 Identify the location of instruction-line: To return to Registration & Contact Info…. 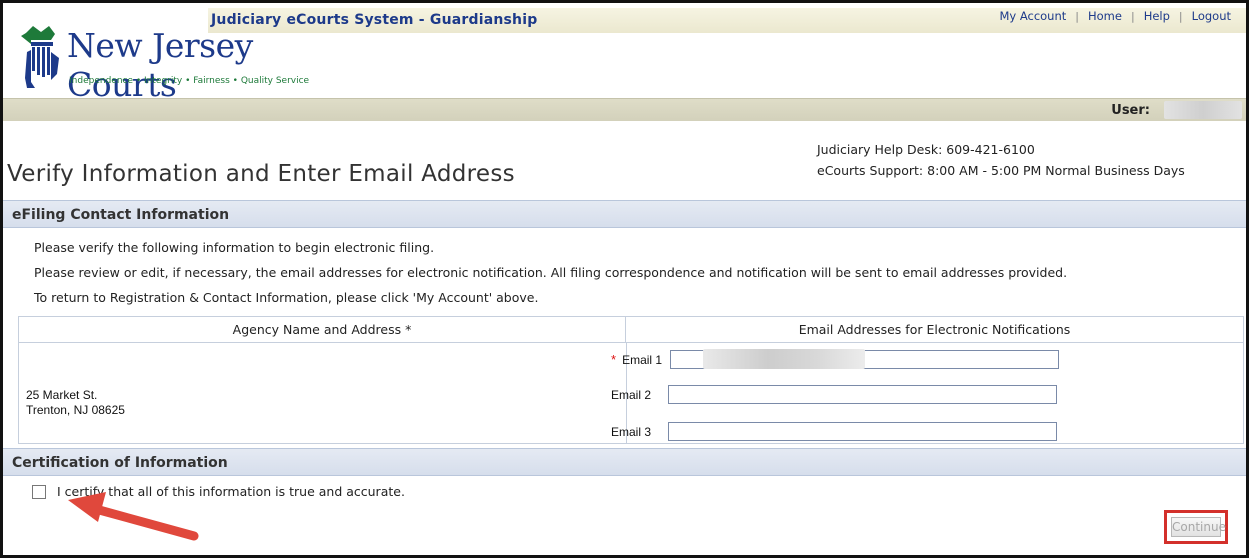
(286, 297).